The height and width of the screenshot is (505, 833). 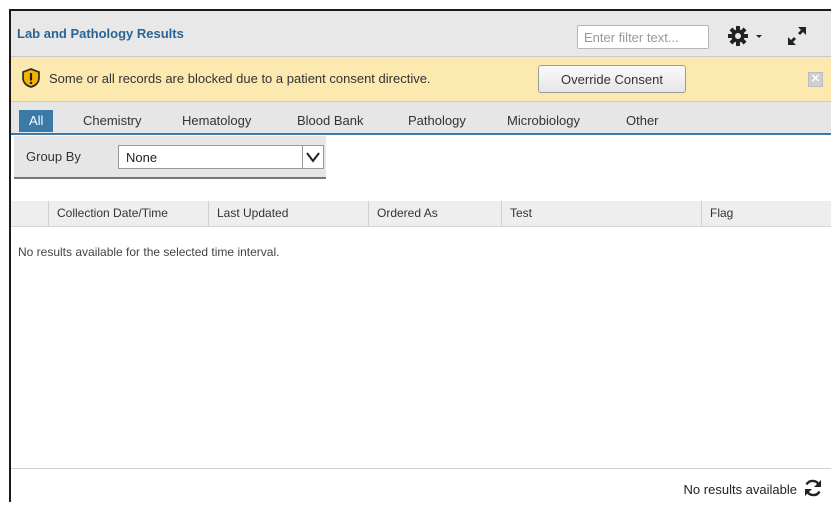 I want to click on panel-title: Lab and Pathology Results, so click(x=100, y=33).